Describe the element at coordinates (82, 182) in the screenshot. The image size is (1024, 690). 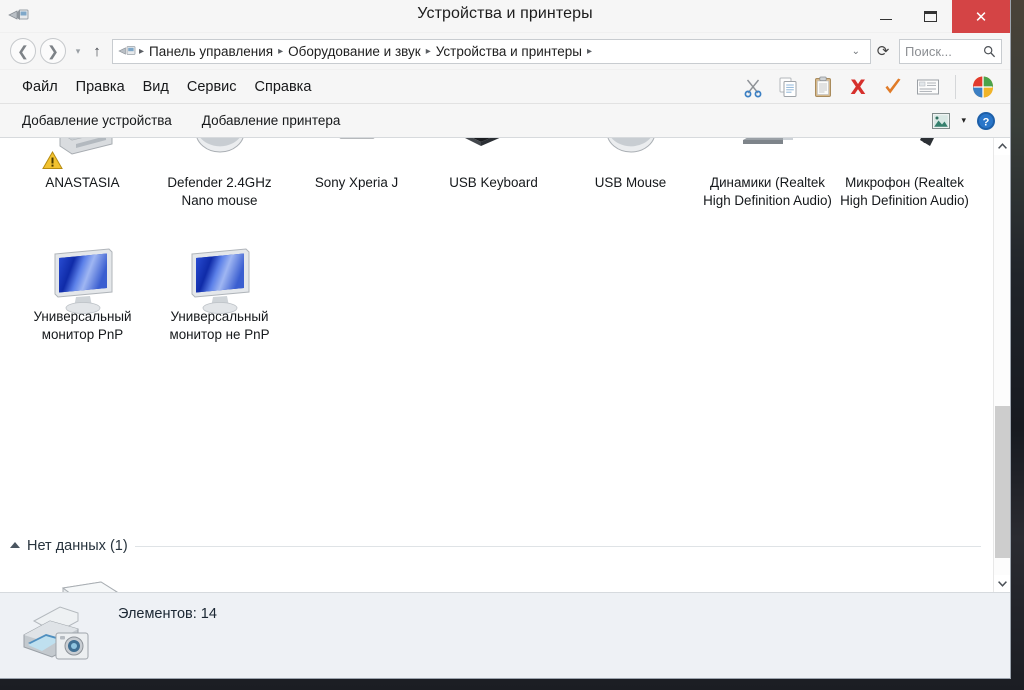
I see `device-label: ANASTASIA` at that location.